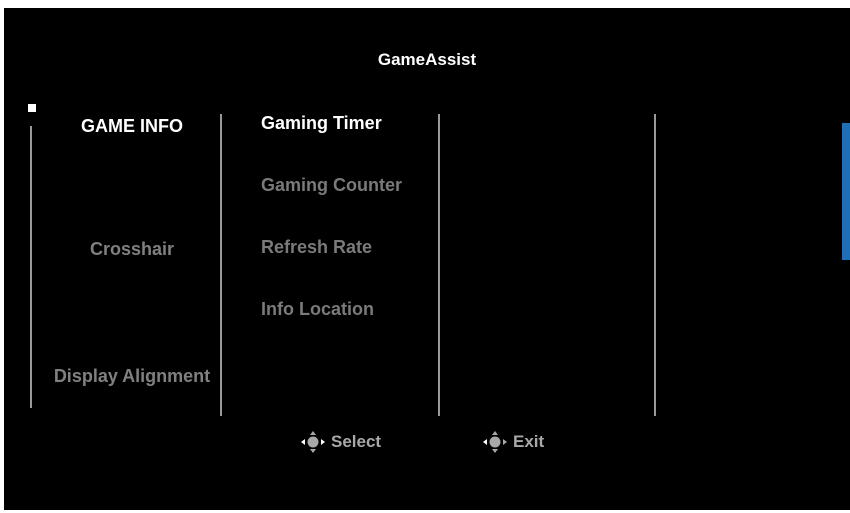 The height and width of the screenshot is (513, 850). Describe the element at coordinates (321, 123) in the screenshot. I see `item-gaming-timer: Gaming Timer` at that location.